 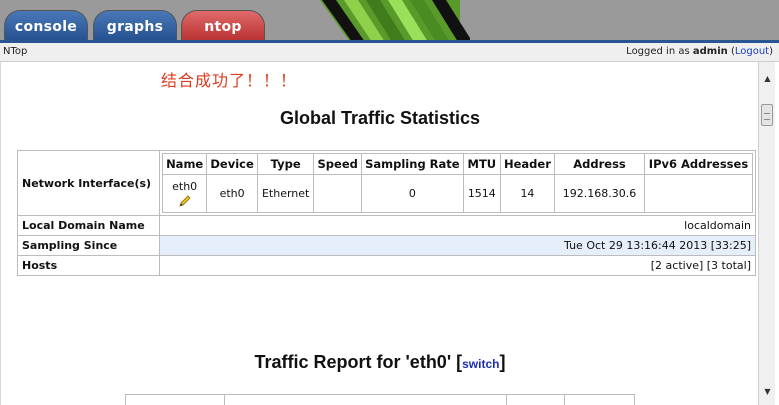 What do you see at coordinates (337, 164) in the screenshot?
I see `col-speed: Speed` at bounding box center [337, 164].